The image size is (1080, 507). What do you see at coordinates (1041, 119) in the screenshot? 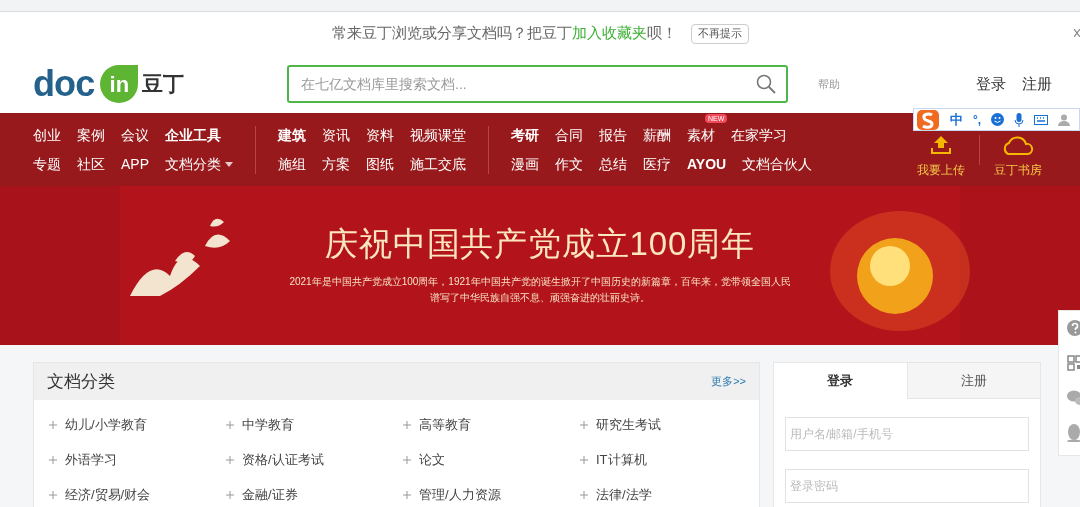
I see `keyboard-icon` at bounding box center [1041, 119].